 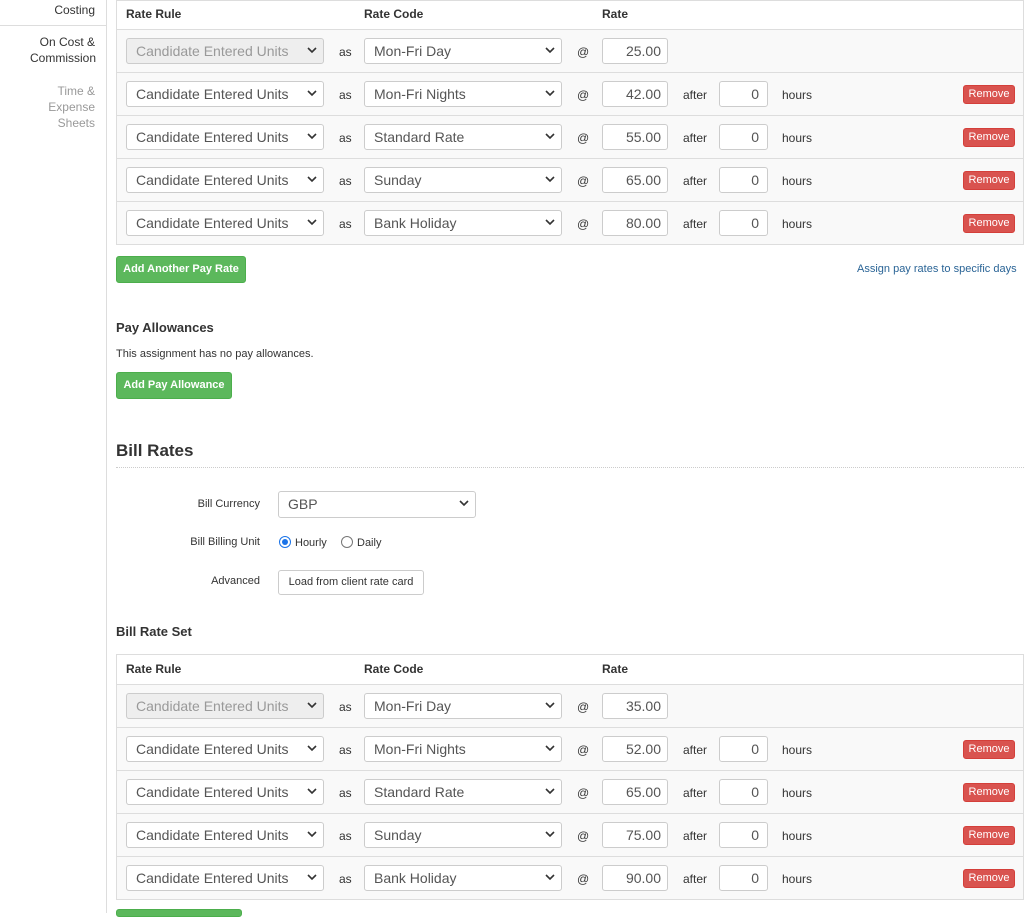 What do you see at coordinates (398, 180) in the screenshot?
I see `rate-code-value: Sunday` at bounding box center [398, 180].